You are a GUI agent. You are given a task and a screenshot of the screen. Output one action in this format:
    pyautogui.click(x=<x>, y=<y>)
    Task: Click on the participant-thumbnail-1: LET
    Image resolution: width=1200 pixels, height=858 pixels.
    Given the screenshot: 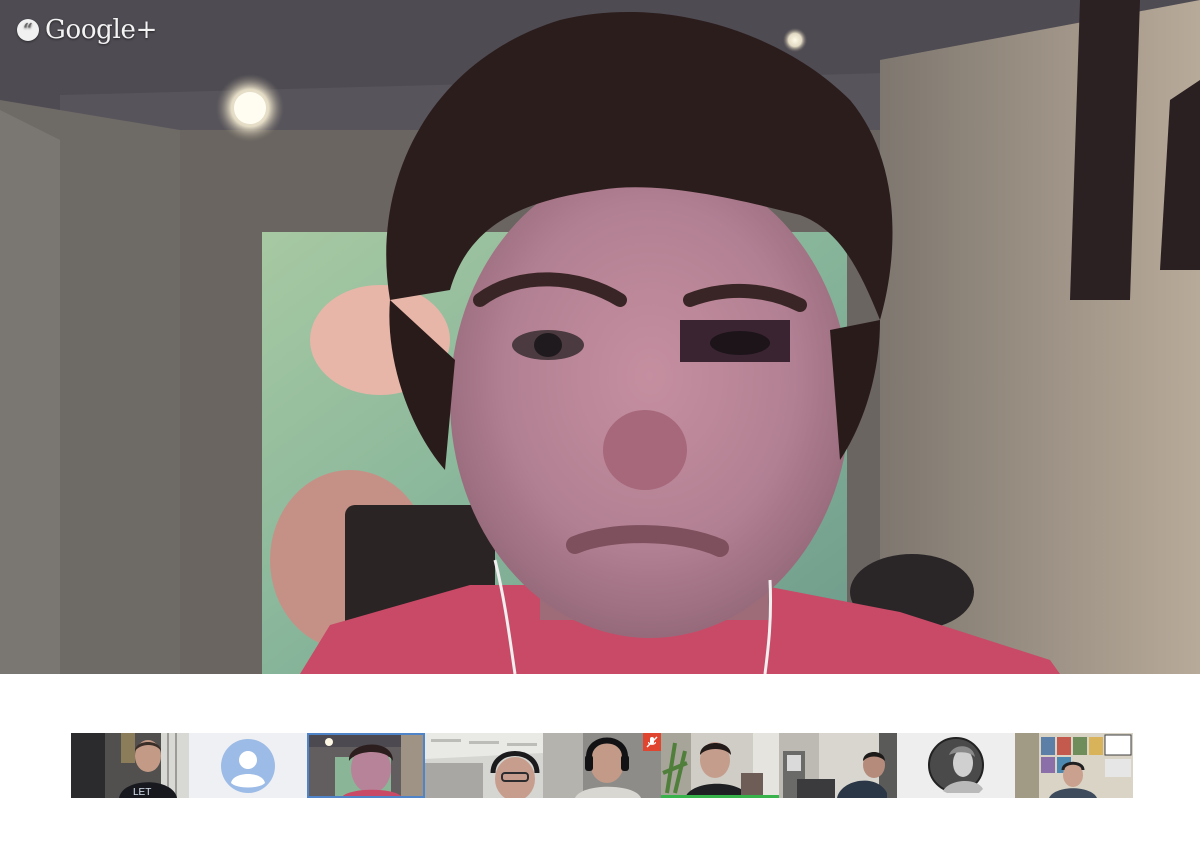 What is the action you would take?
    pyautogui.click(x=130, y=765)
    